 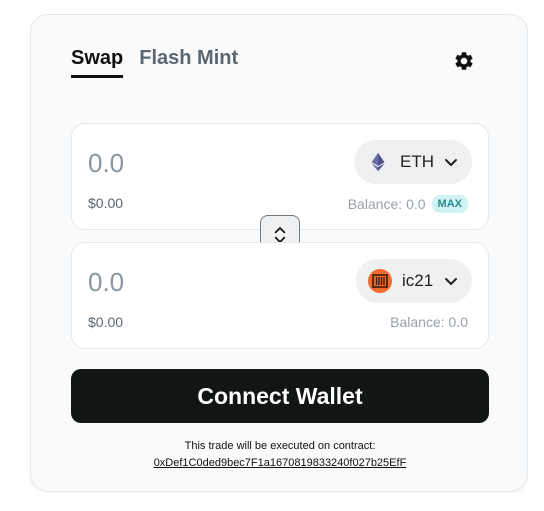 I want to click on ethereum-icon, so click(x=378, y=162).